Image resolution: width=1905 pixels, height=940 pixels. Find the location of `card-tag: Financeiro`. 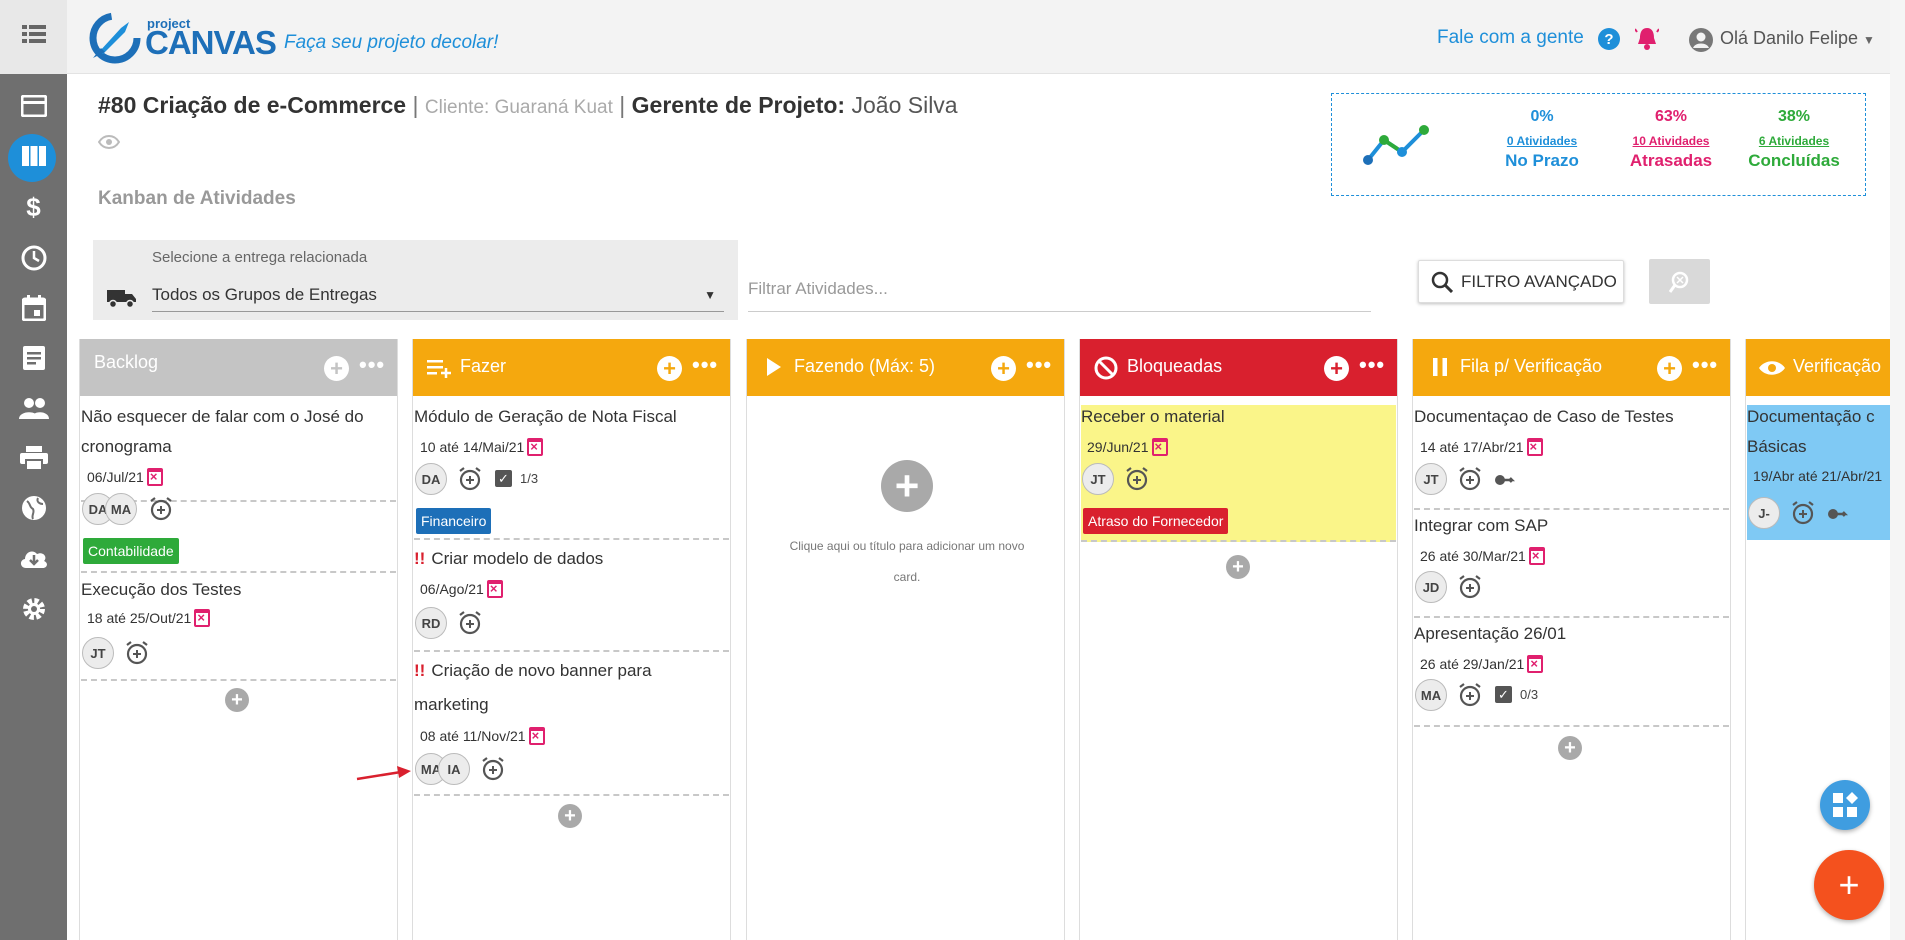

card-tag: Financeiro is located at coordinates (454, 521).